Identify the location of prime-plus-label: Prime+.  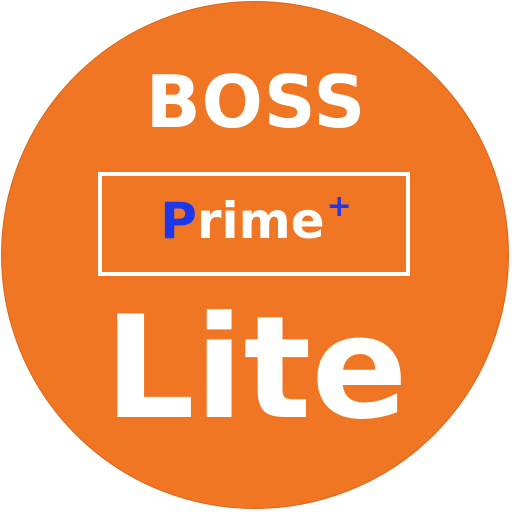
(256, 218).